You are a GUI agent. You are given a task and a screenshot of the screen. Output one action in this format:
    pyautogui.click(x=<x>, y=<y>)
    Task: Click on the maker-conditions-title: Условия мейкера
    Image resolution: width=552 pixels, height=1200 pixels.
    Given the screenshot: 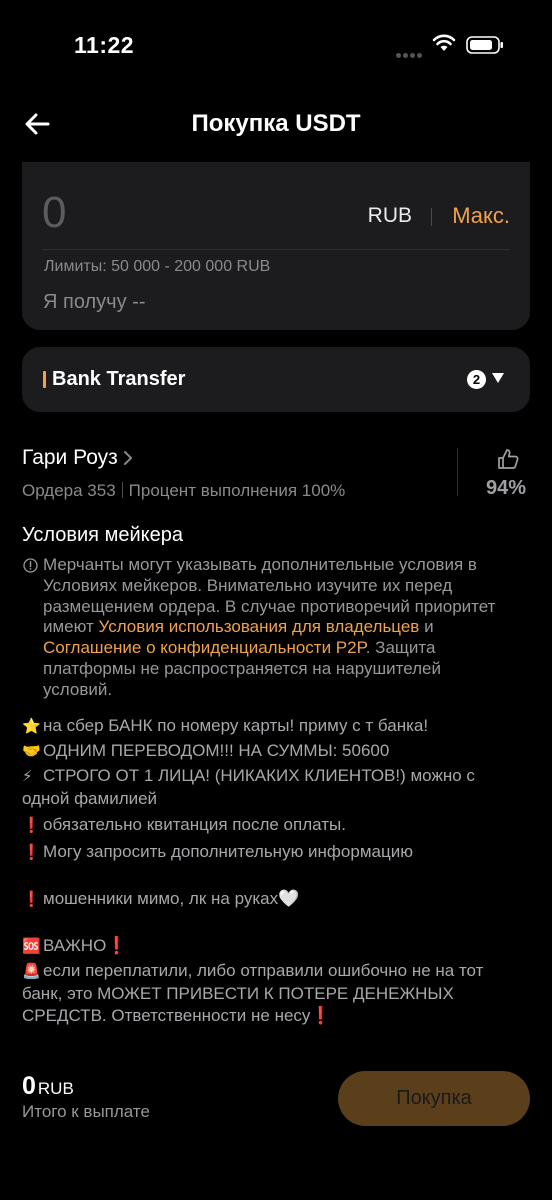 What is the action you would take?
    pyautogui.click(x=102, y=535)
    